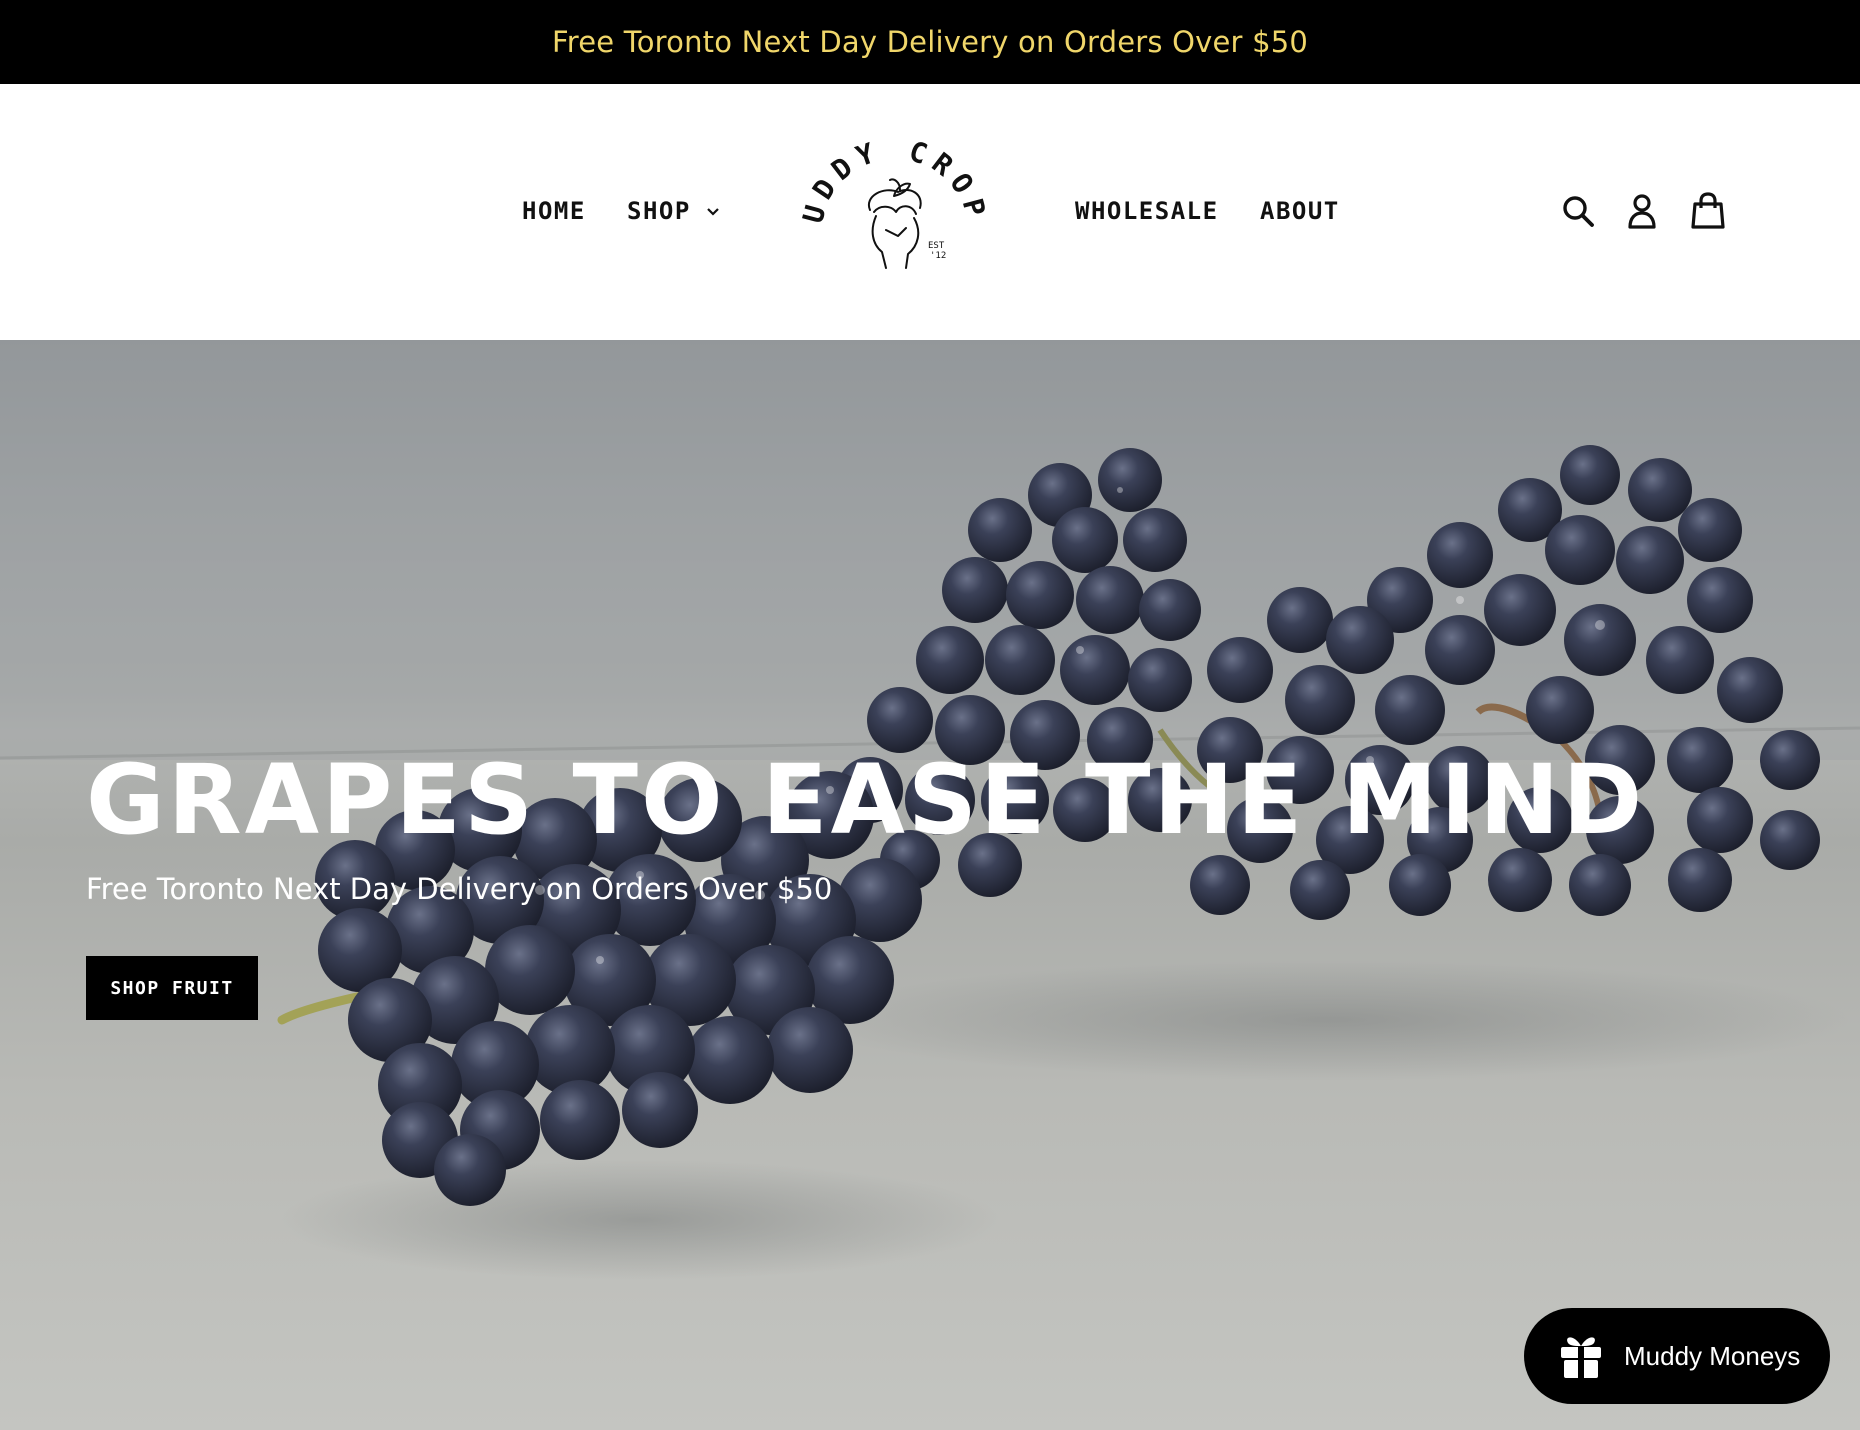 This screenshot has width=1860, height=1430. I want to click on cart-icon, so click(1708, 211).